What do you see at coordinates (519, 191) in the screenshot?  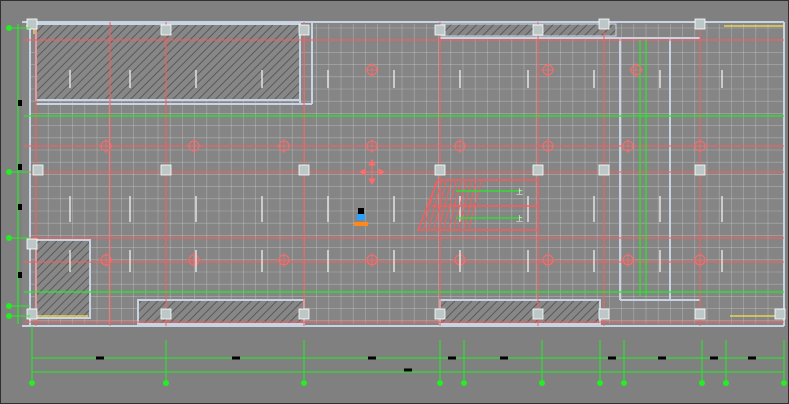 I see `stair-label-upper: 上` at bounding box center [519, 191].